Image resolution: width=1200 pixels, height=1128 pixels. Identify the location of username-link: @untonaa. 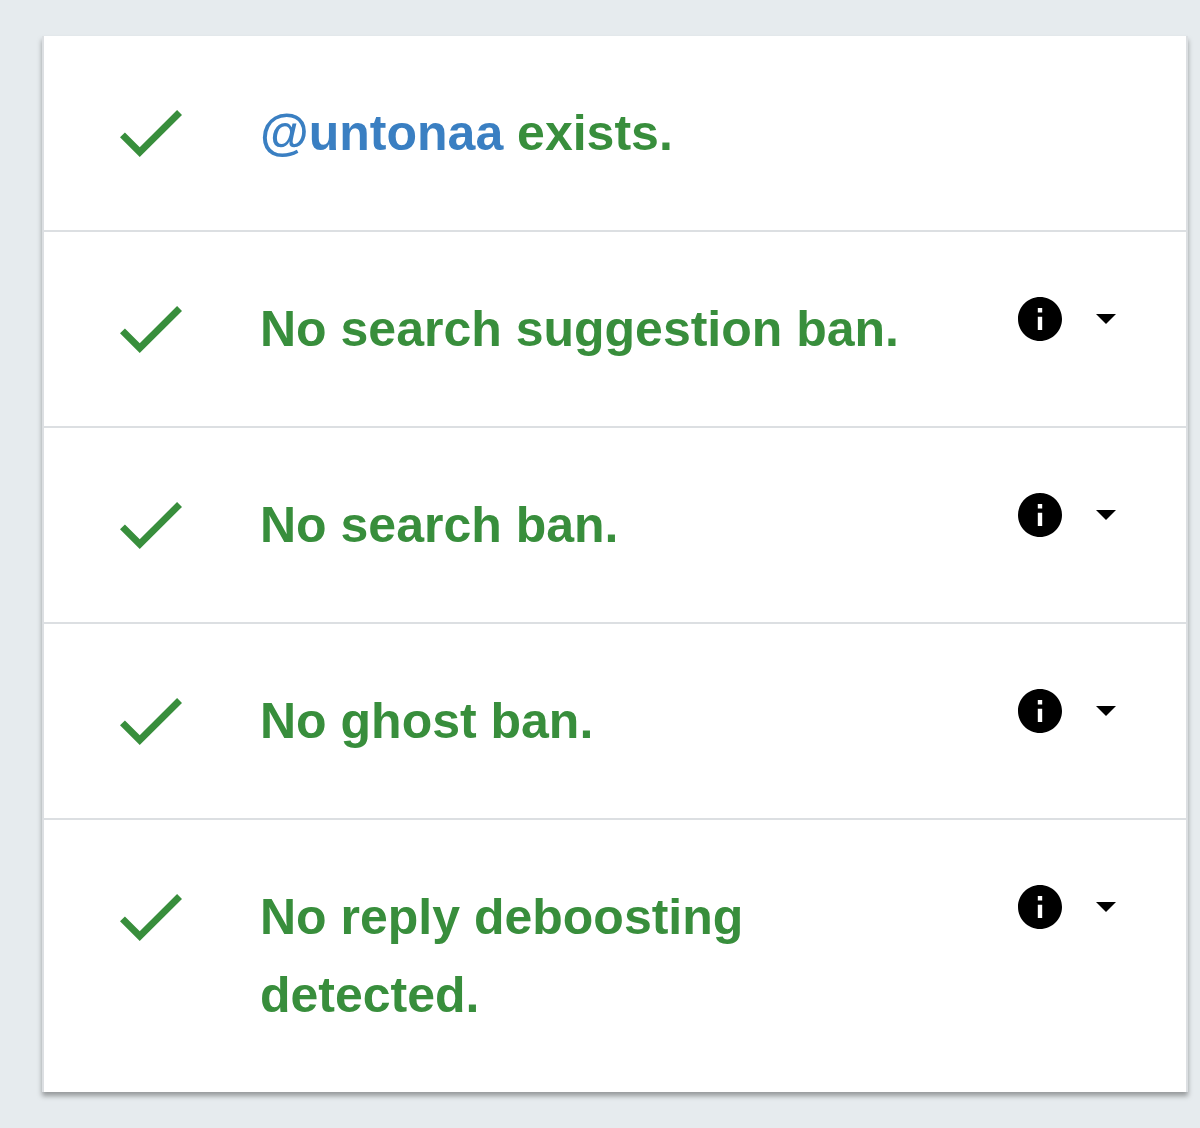
(382, 133).